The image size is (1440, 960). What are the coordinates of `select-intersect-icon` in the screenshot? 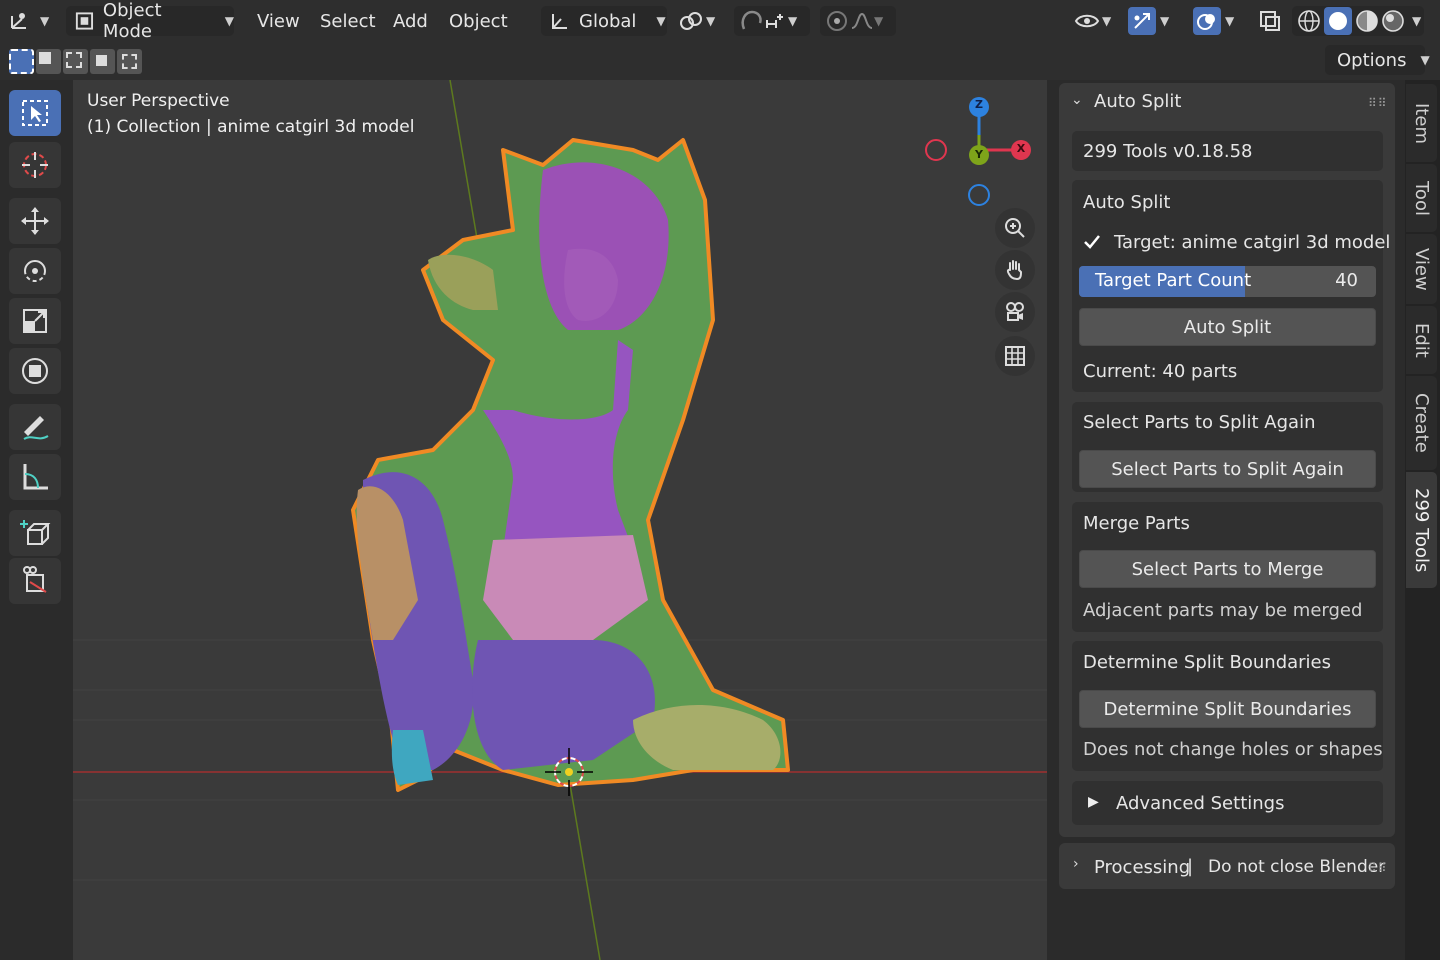 It's located at (129, 61).